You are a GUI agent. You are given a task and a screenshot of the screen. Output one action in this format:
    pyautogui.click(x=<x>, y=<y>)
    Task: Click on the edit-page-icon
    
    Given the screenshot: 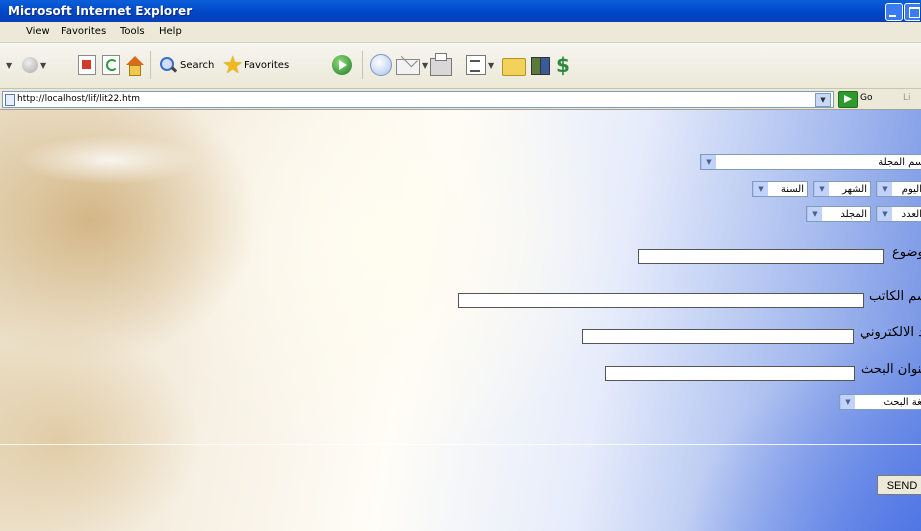 What is the action you would take?
    pyautogui.click(x=476, y=65)
    